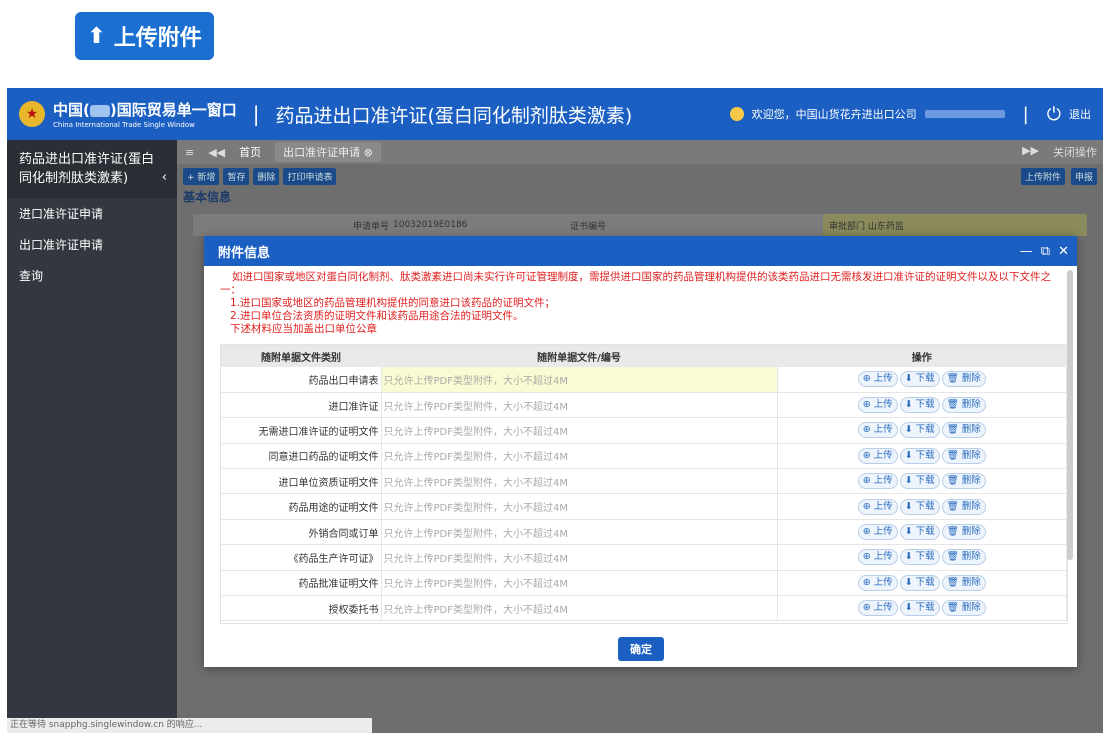  I want to click on row-category: 同意进口药品的证明文件, so click(301, 456).